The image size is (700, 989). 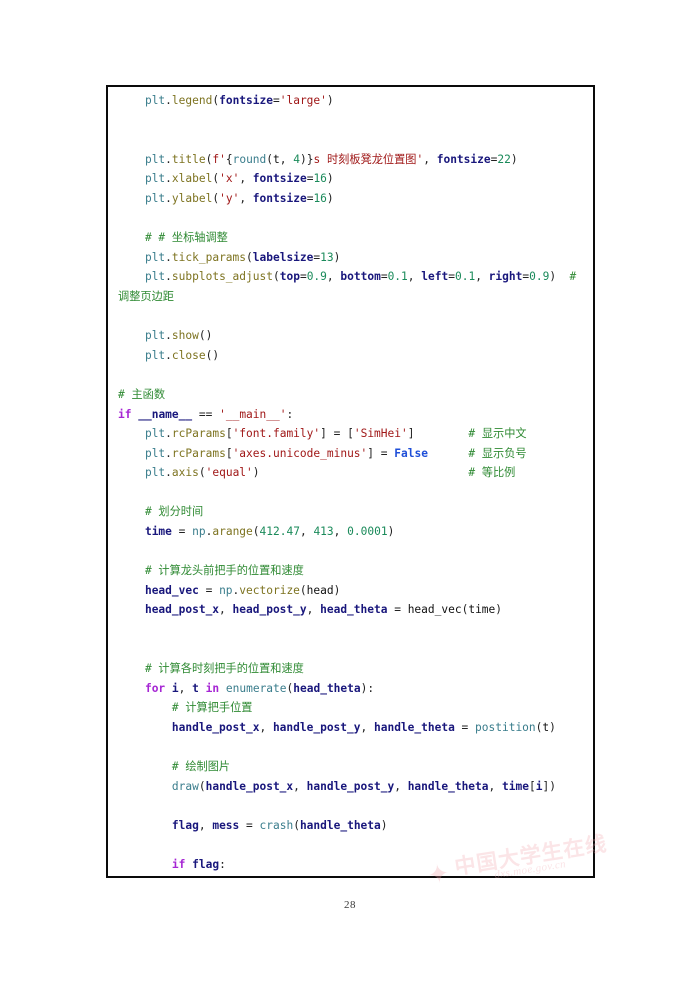 I want to click on code-token: # 显示中文, so click(x=470, y=434).